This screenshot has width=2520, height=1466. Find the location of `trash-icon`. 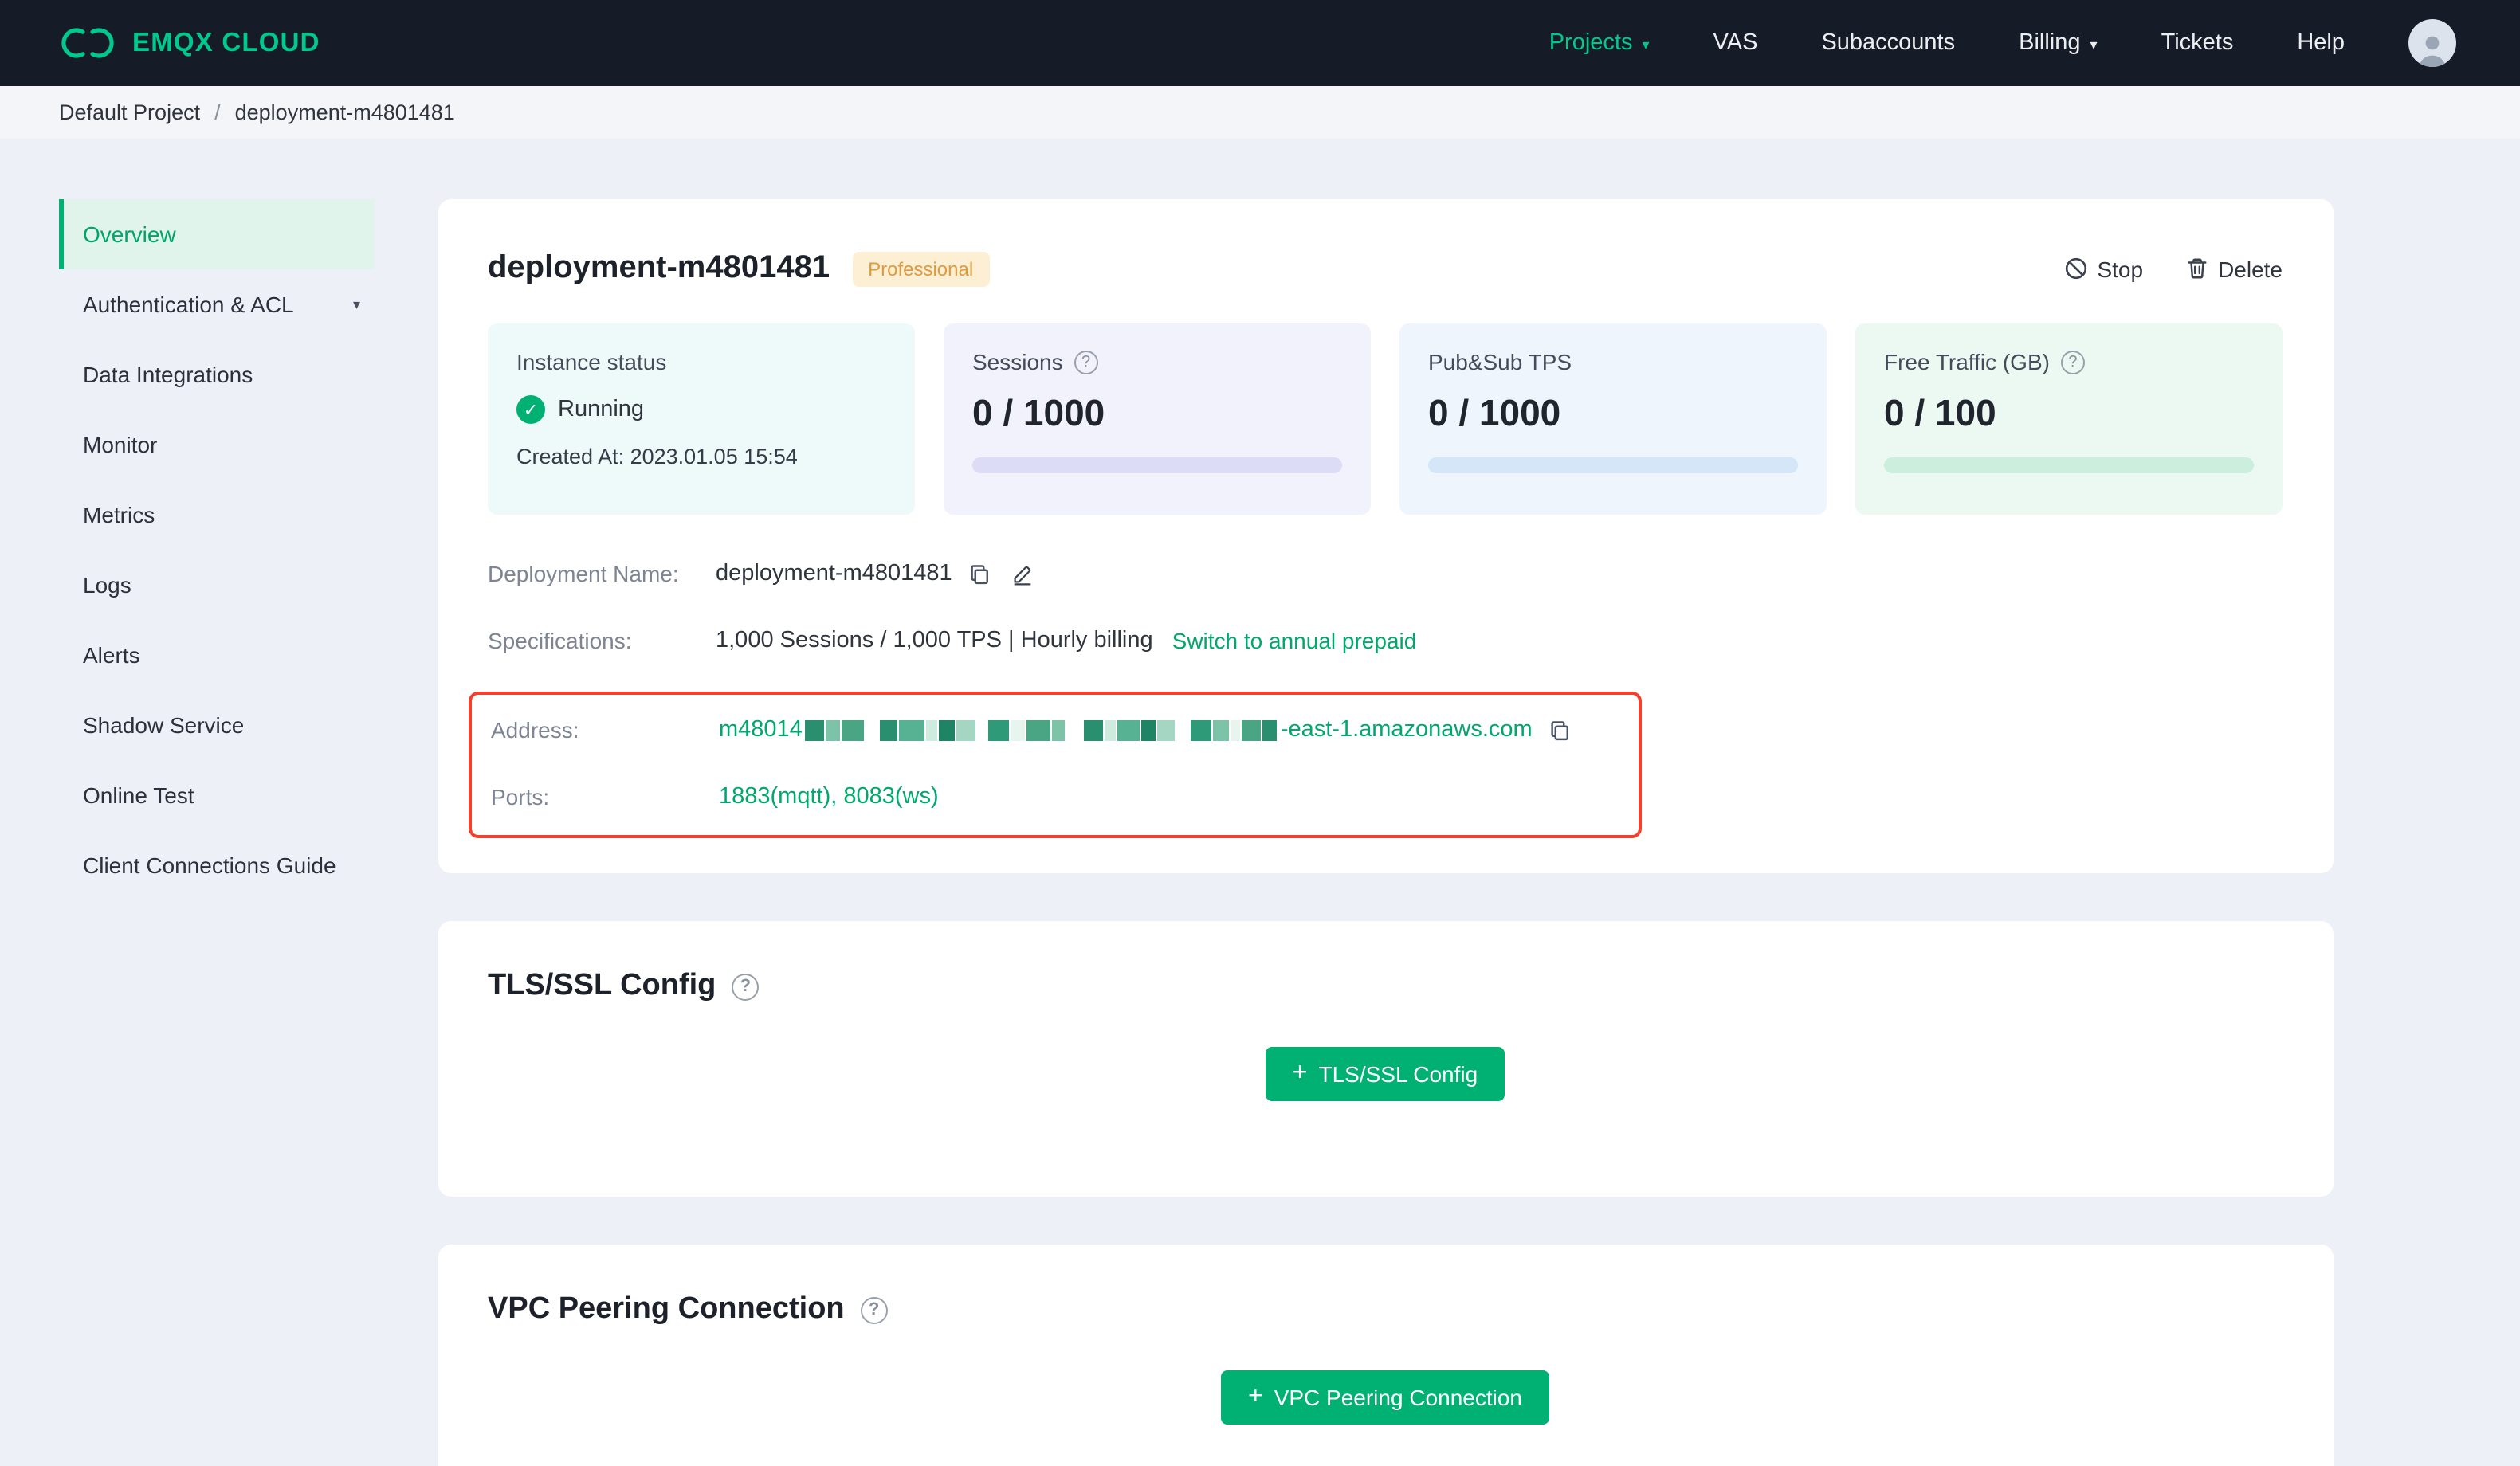

trash-icon is located at coordinates (2196, 268).